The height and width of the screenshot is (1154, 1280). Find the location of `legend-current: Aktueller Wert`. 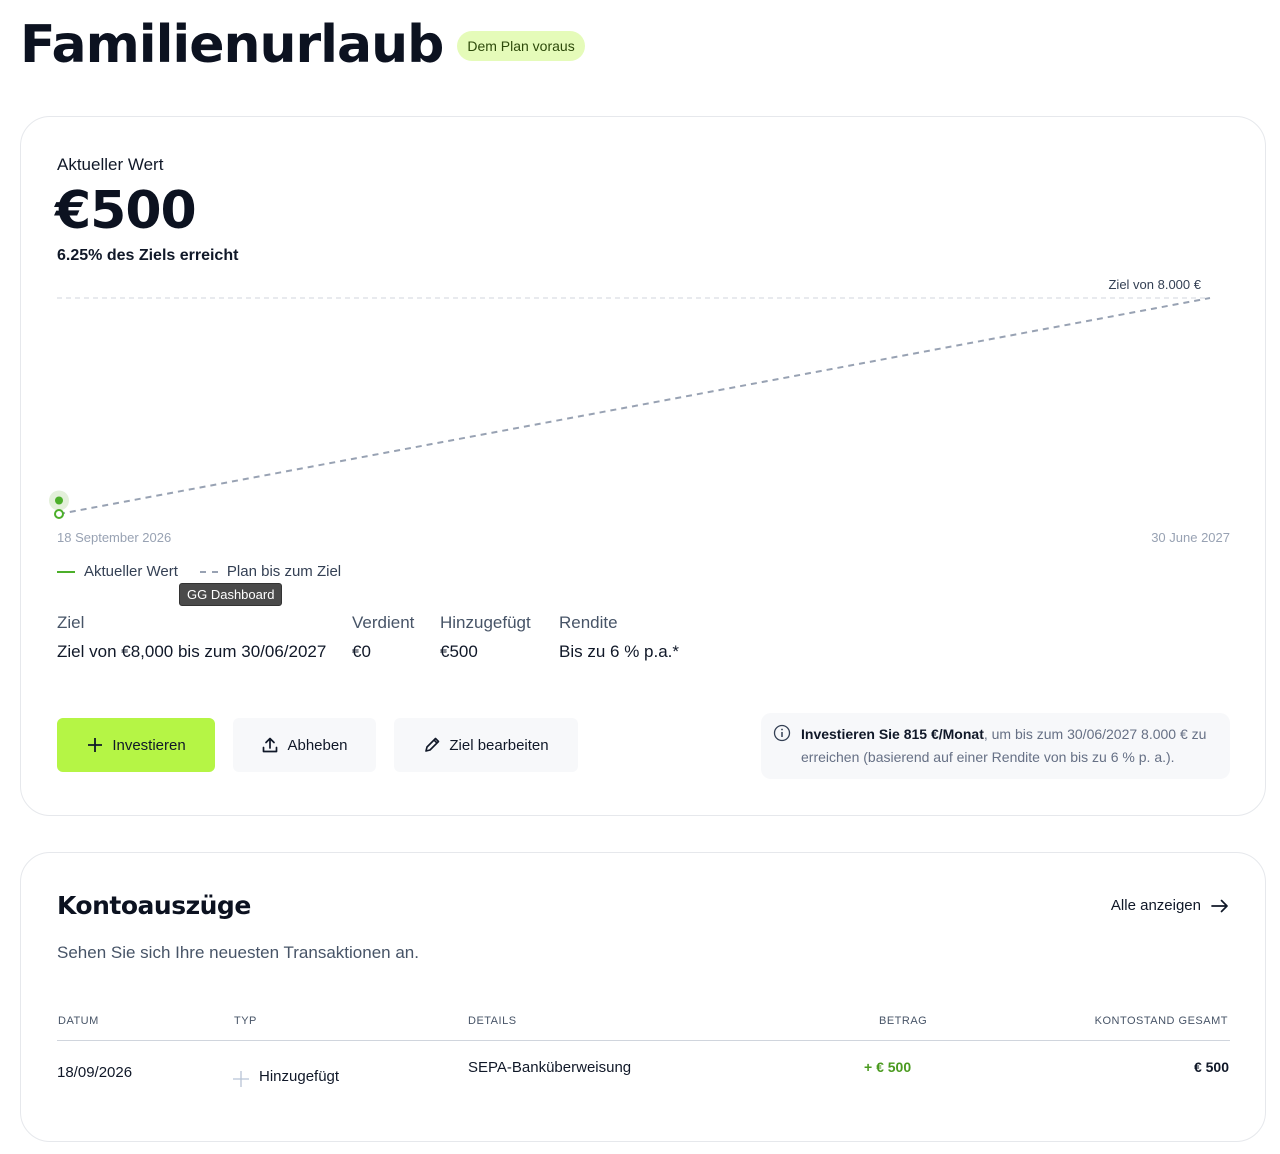

legend-current: Aktueller Wert is located at coordinates (117, 571).